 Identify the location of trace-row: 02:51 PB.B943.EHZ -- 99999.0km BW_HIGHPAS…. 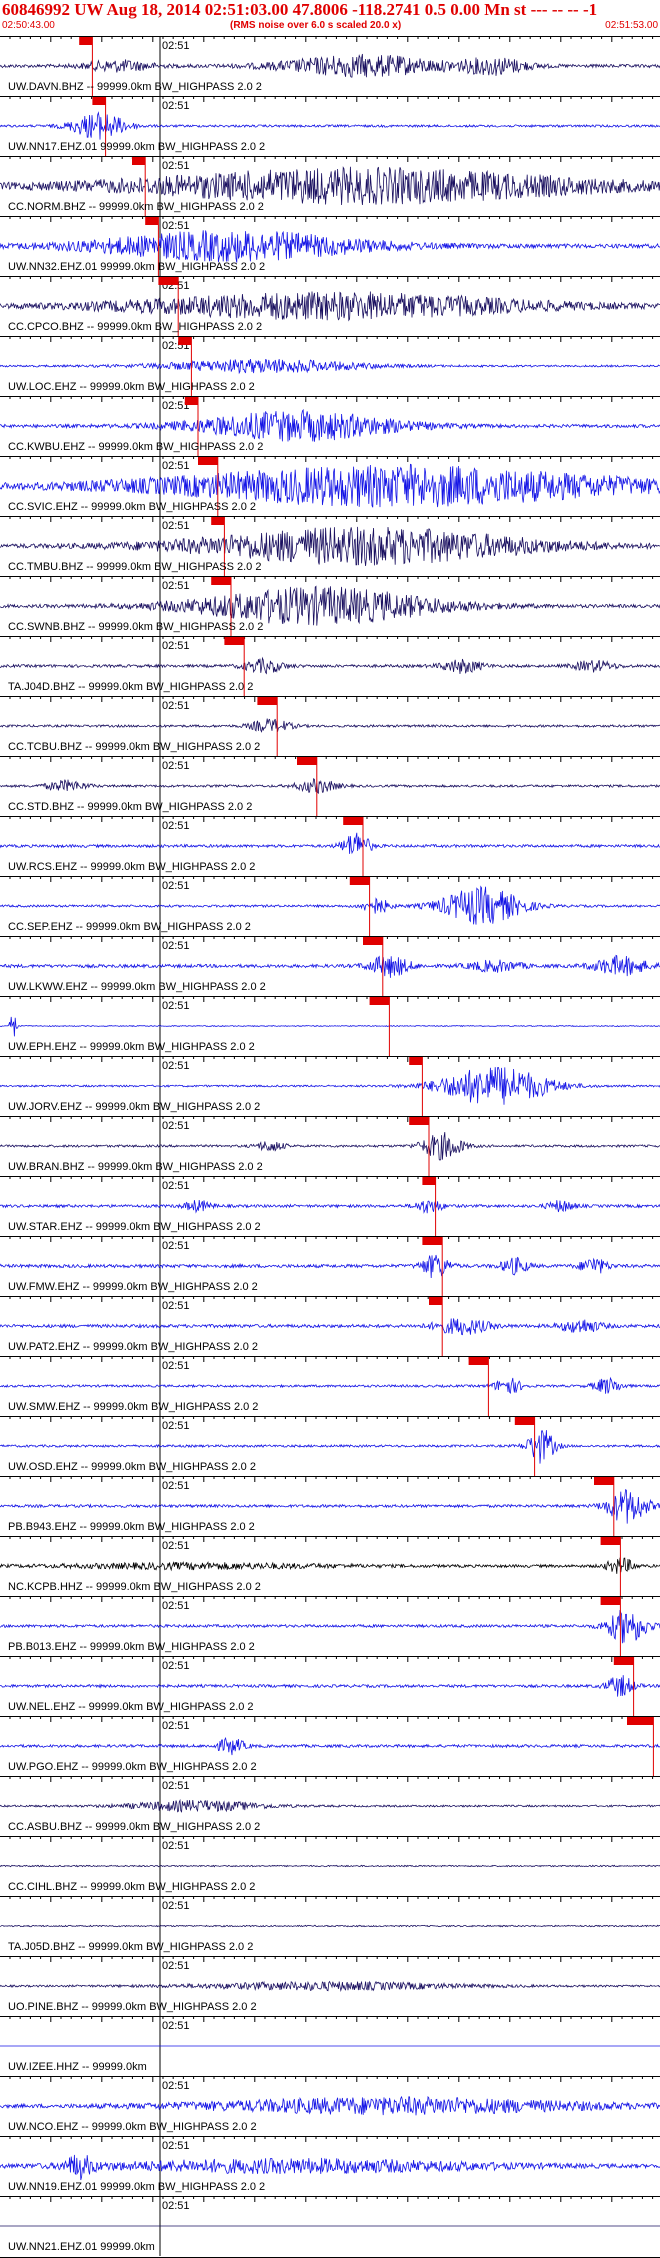
(330, 1506).